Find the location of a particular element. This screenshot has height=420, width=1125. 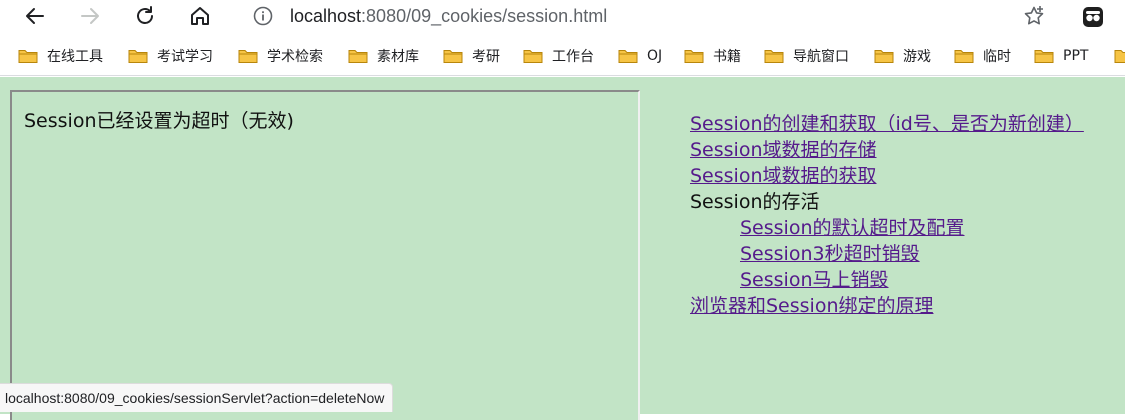

forward-button is located at coordinates (90, 16).